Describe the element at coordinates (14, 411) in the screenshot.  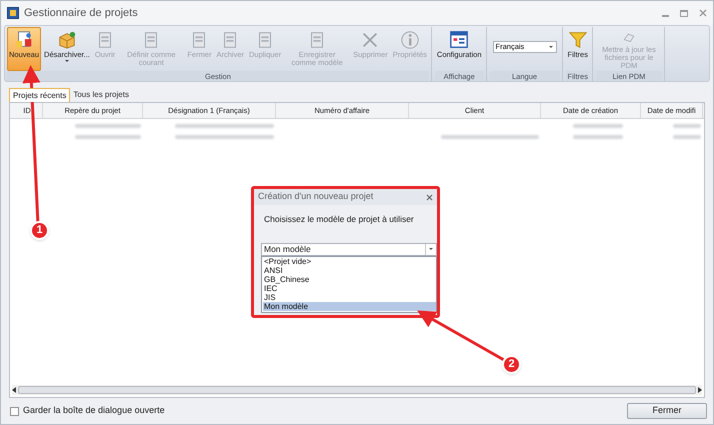
I see `keep-open-checkbox` at that location.